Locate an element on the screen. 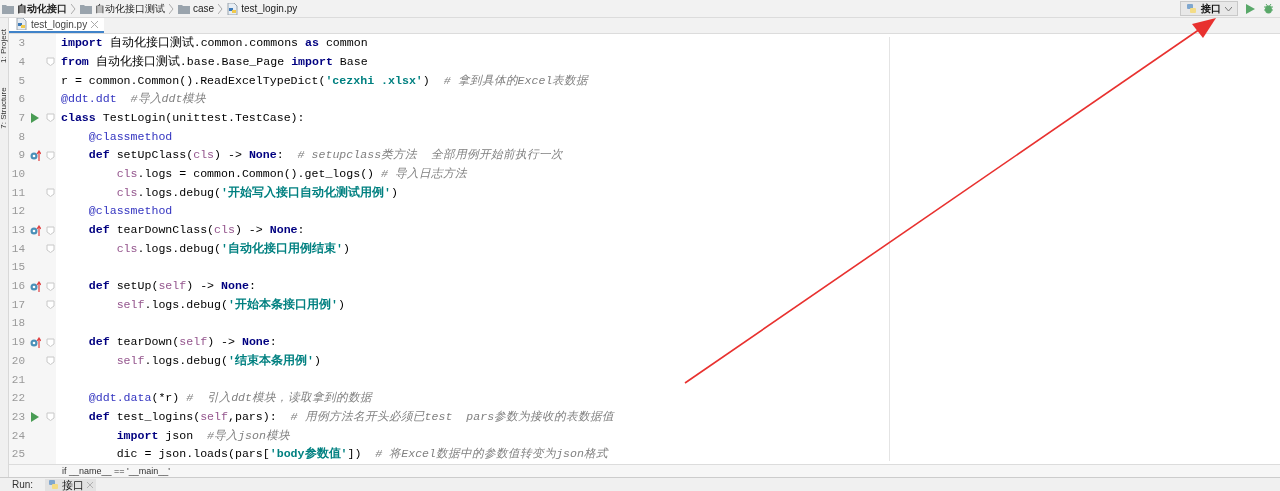  line-number: 7 is located at coordinates (21, 117).